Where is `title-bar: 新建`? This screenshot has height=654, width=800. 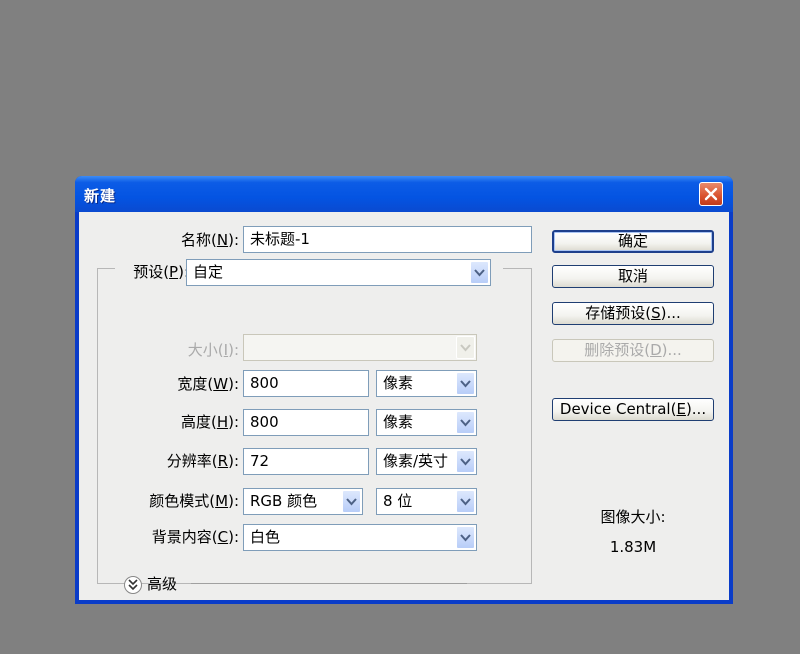 title-bar: 新建 is located at coordinates (404, 194).